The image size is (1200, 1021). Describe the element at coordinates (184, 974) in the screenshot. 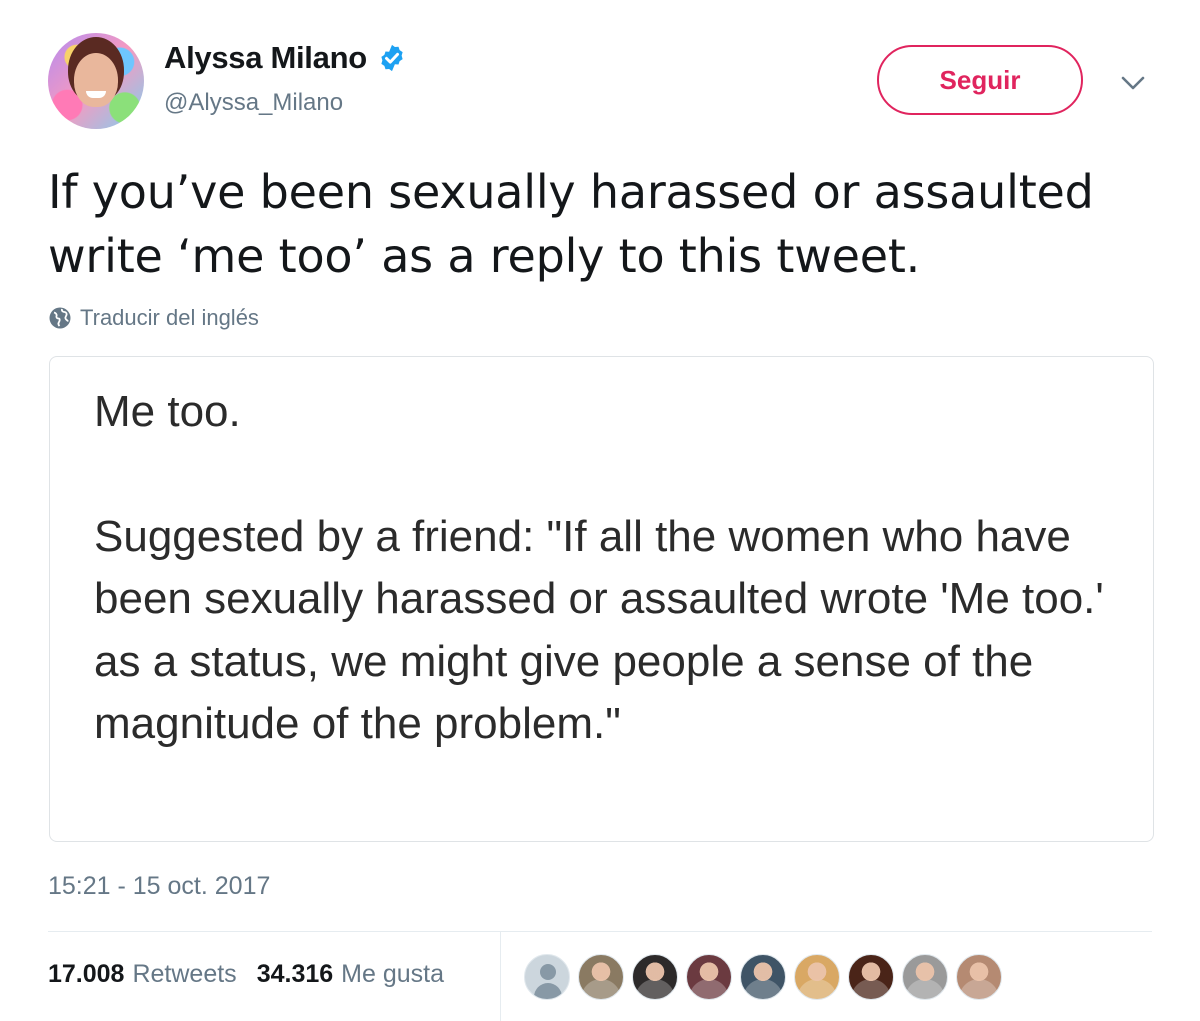

I see `retweets-label: Retweets` at that location.